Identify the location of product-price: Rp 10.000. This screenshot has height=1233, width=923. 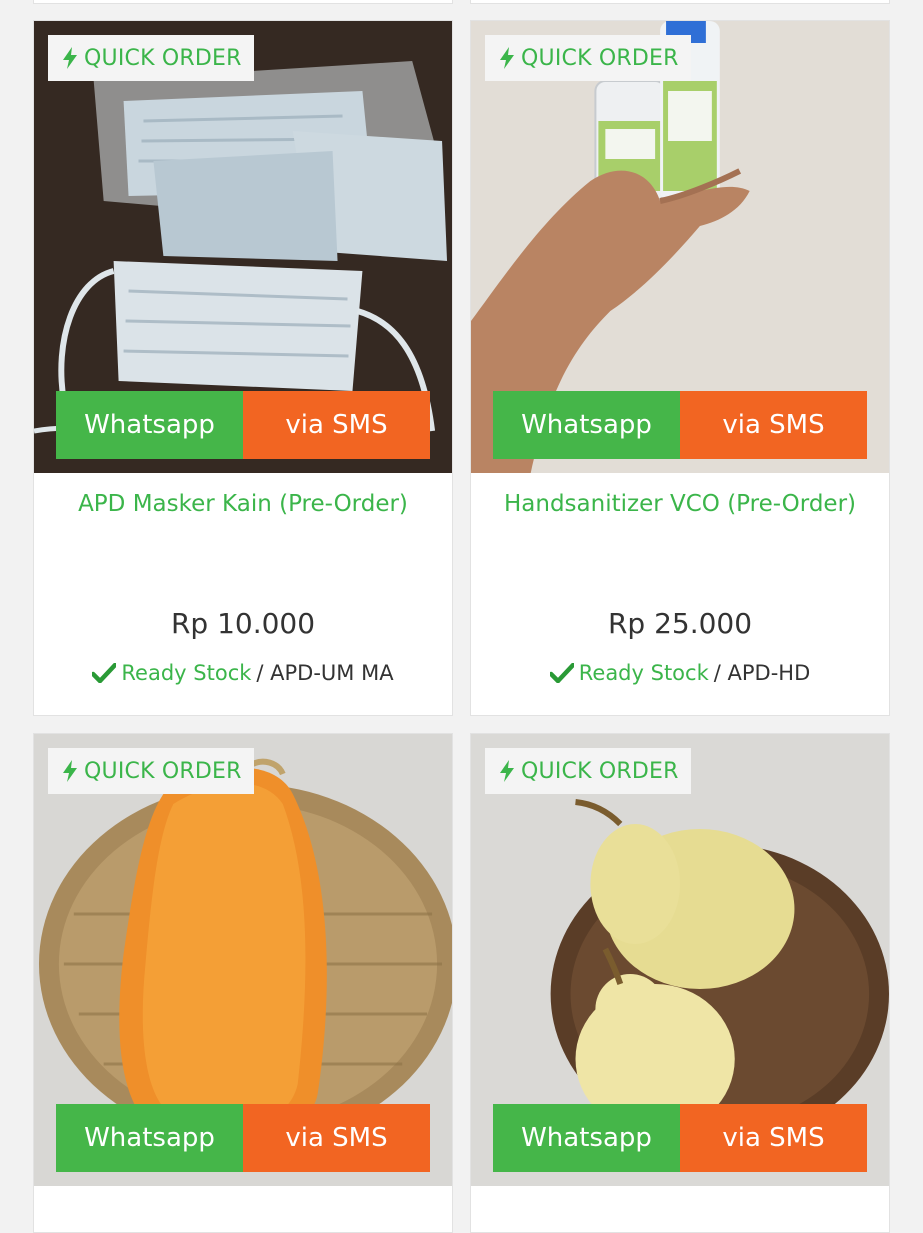
(243, 623).